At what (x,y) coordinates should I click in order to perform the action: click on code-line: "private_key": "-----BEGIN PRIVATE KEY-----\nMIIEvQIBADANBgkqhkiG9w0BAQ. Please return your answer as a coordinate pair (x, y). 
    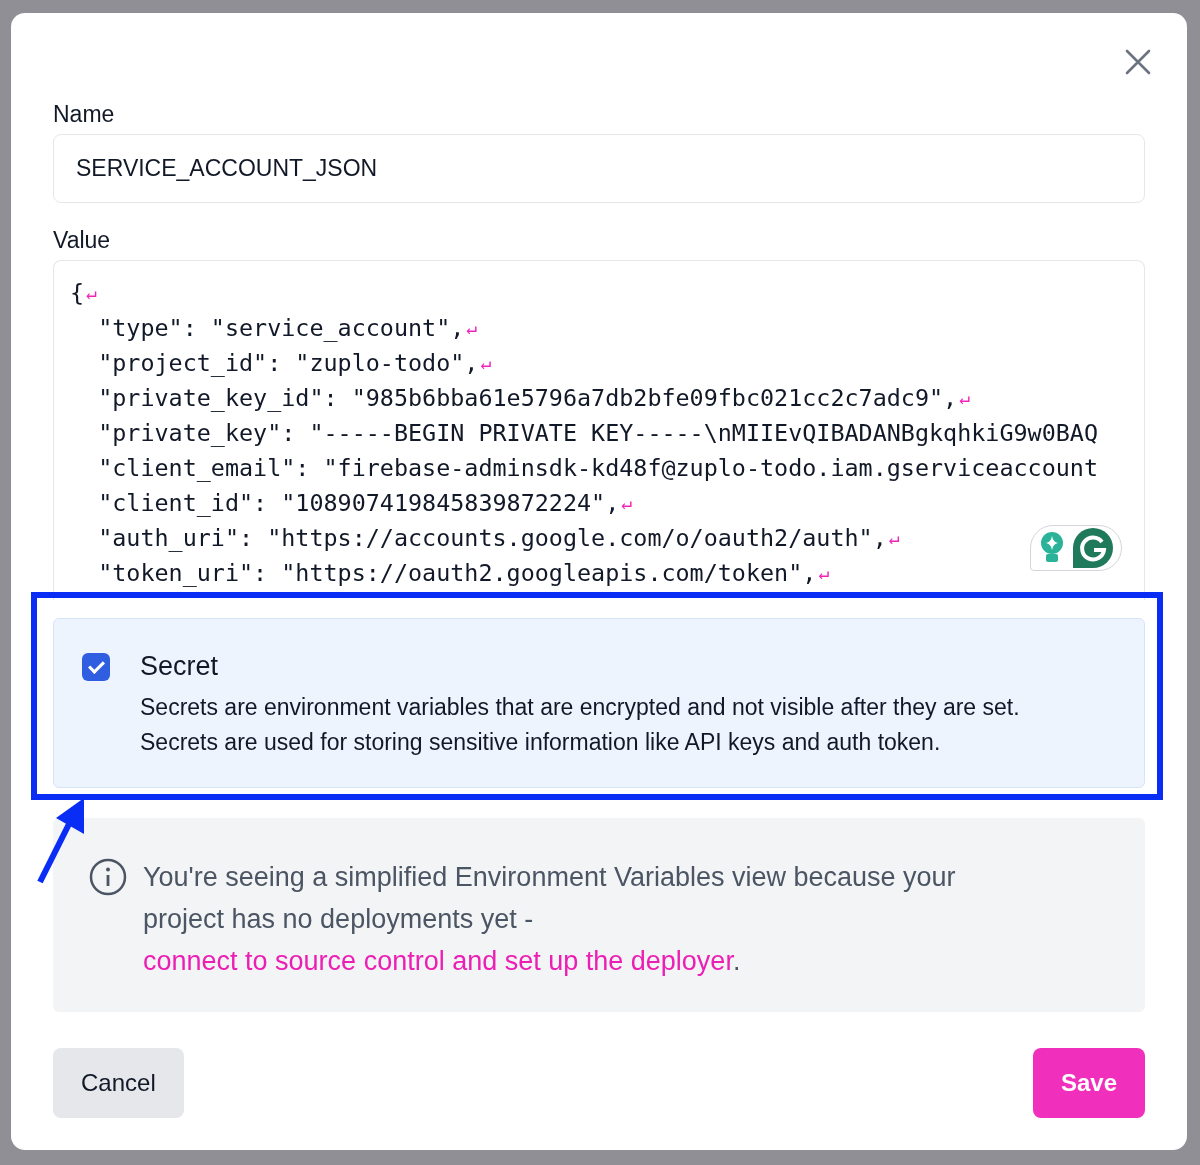
    Looking at the image, I should click on (597, 432).